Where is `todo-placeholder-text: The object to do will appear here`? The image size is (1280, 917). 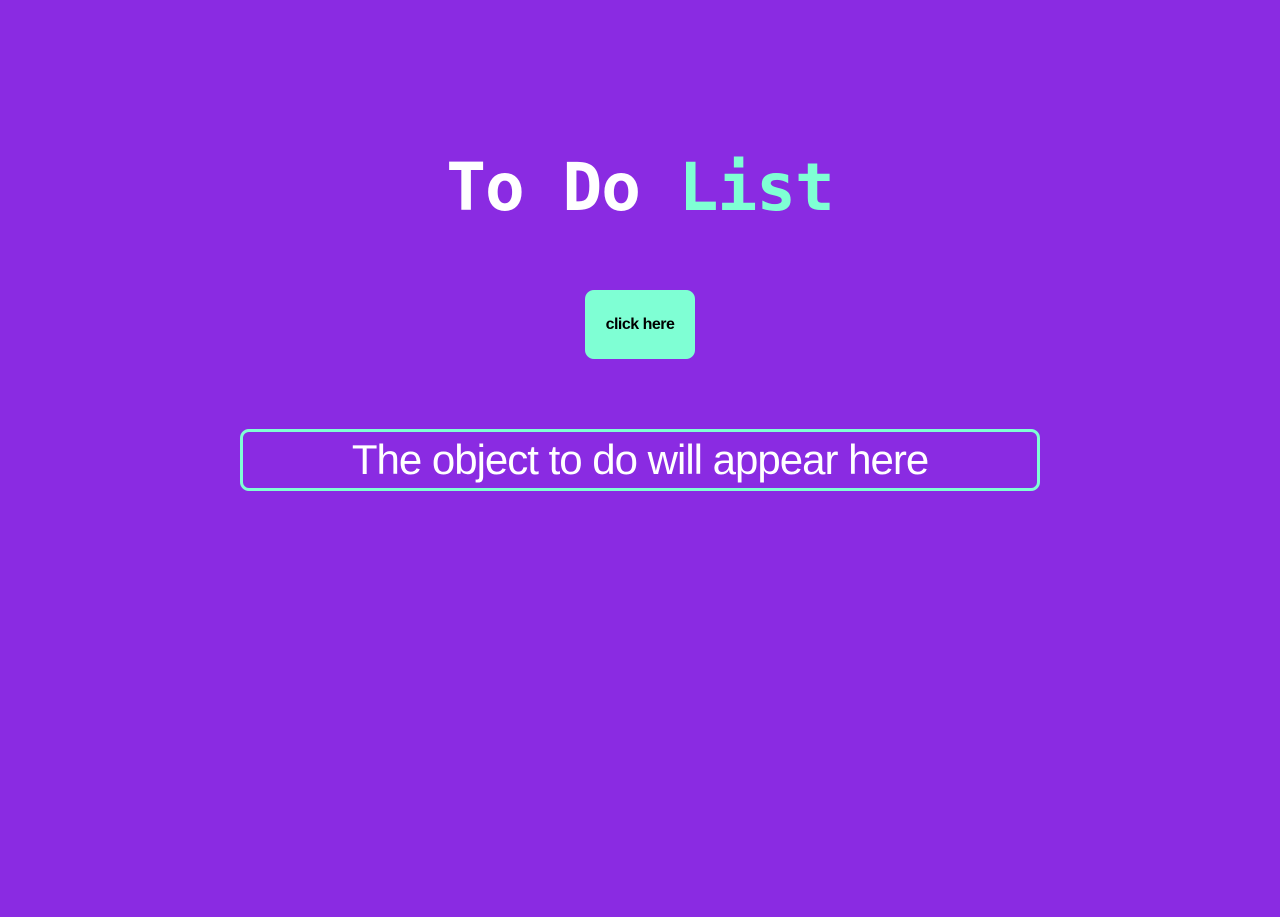
todo-placeholder-text: The object to do will appear here is located at coordinates (640, 459).